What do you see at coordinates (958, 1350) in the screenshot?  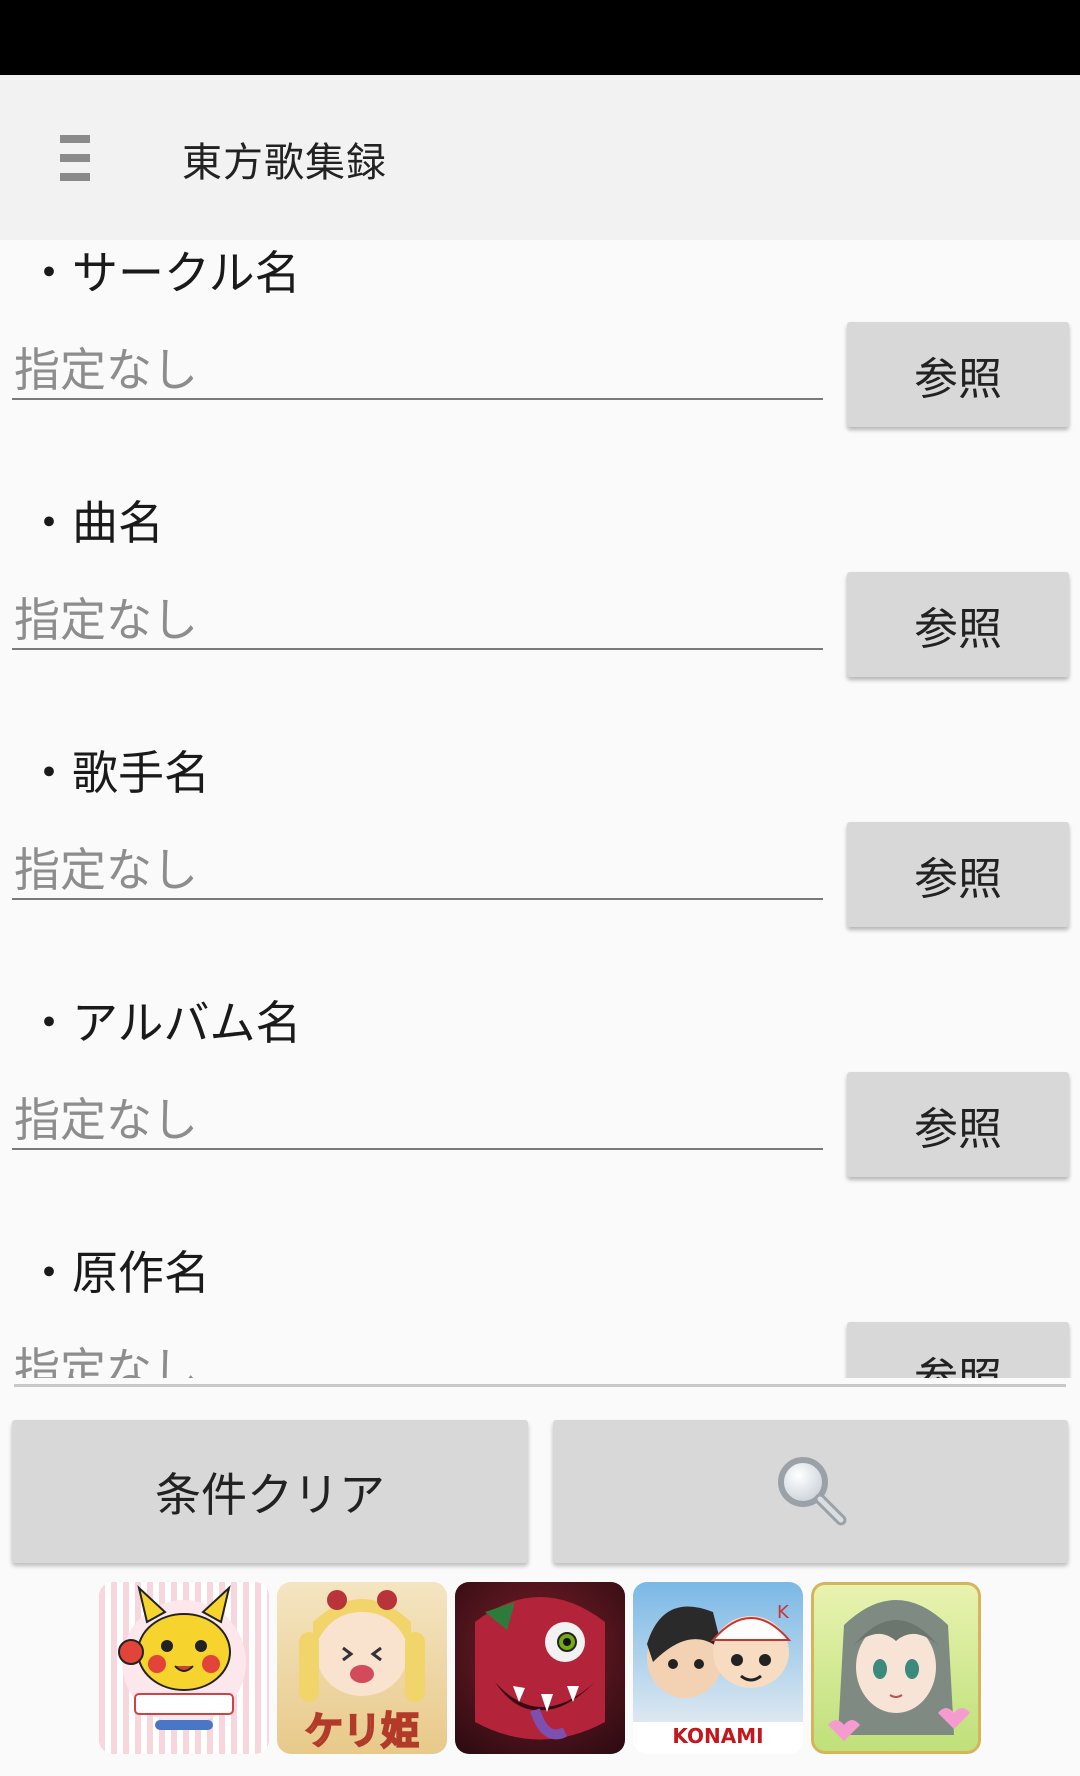 I see `original-reference-button: 参照` at bounding box center [958, 1350].